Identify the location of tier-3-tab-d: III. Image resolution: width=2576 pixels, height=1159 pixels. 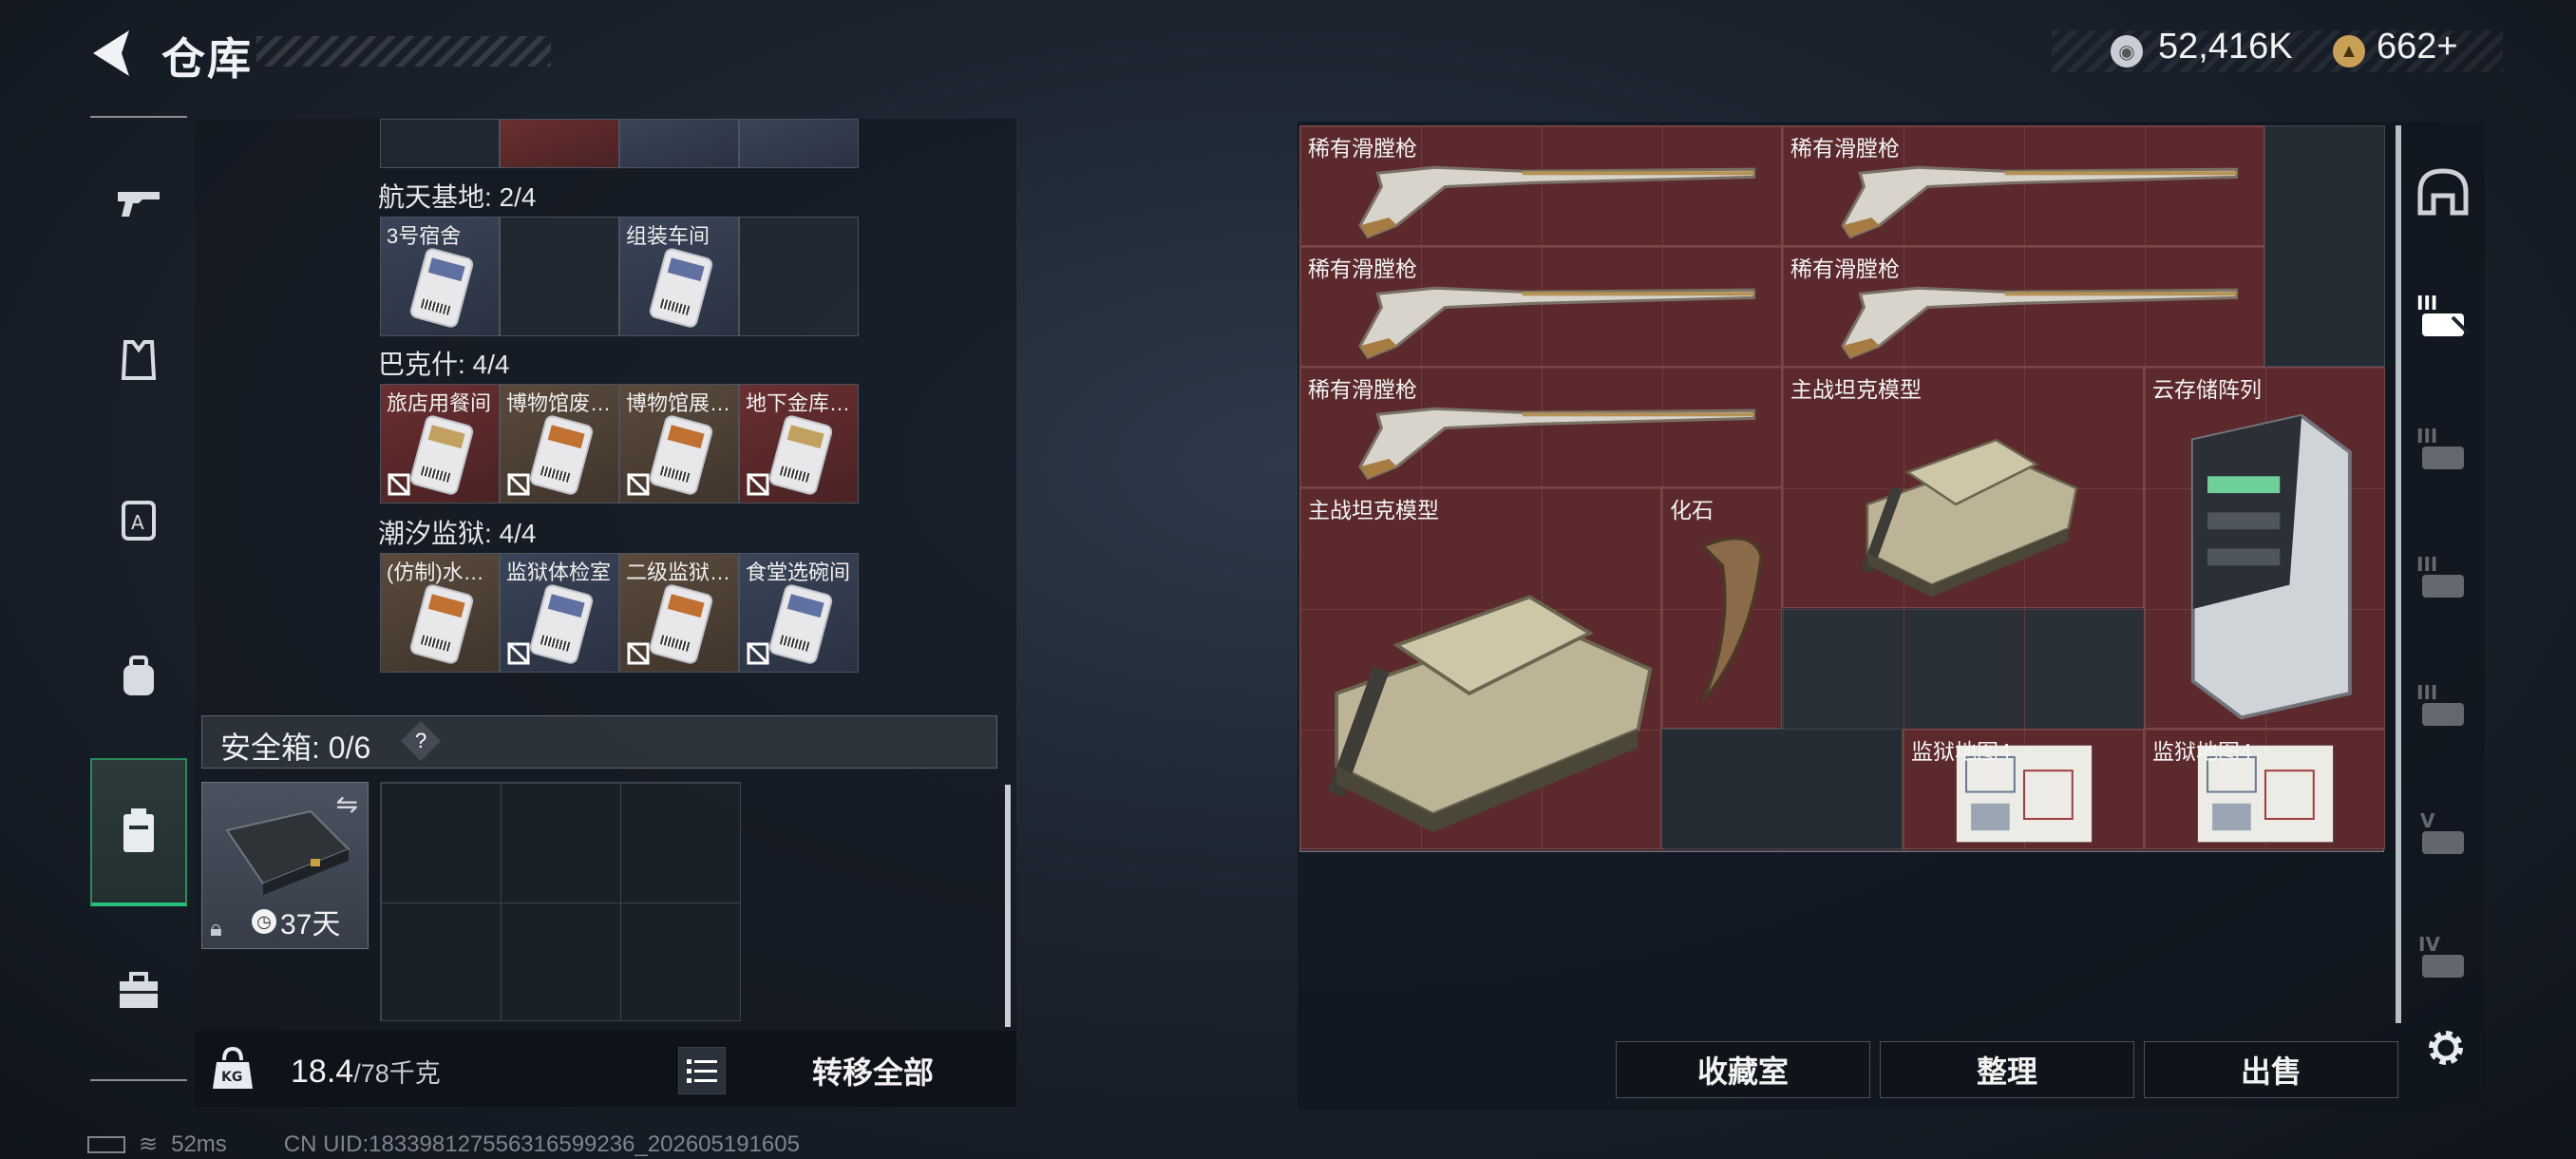
(2443, 704).